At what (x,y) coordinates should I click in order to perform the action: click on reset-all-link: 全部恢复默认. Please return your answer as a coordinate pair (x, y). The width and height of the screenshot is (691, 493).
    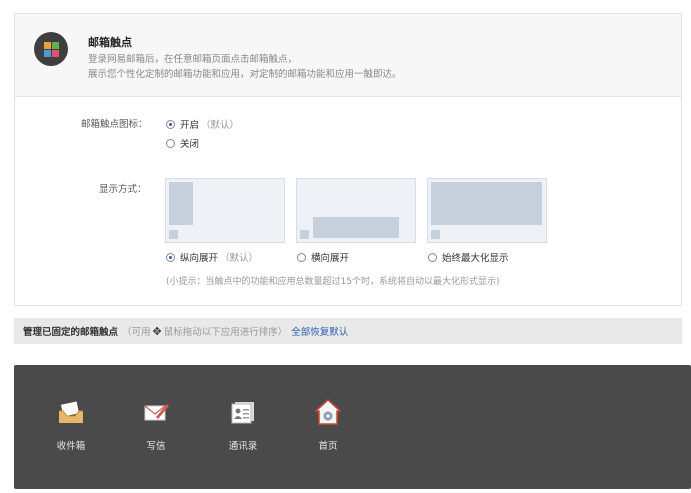
    Looking at the image, I should click on (319, 331).